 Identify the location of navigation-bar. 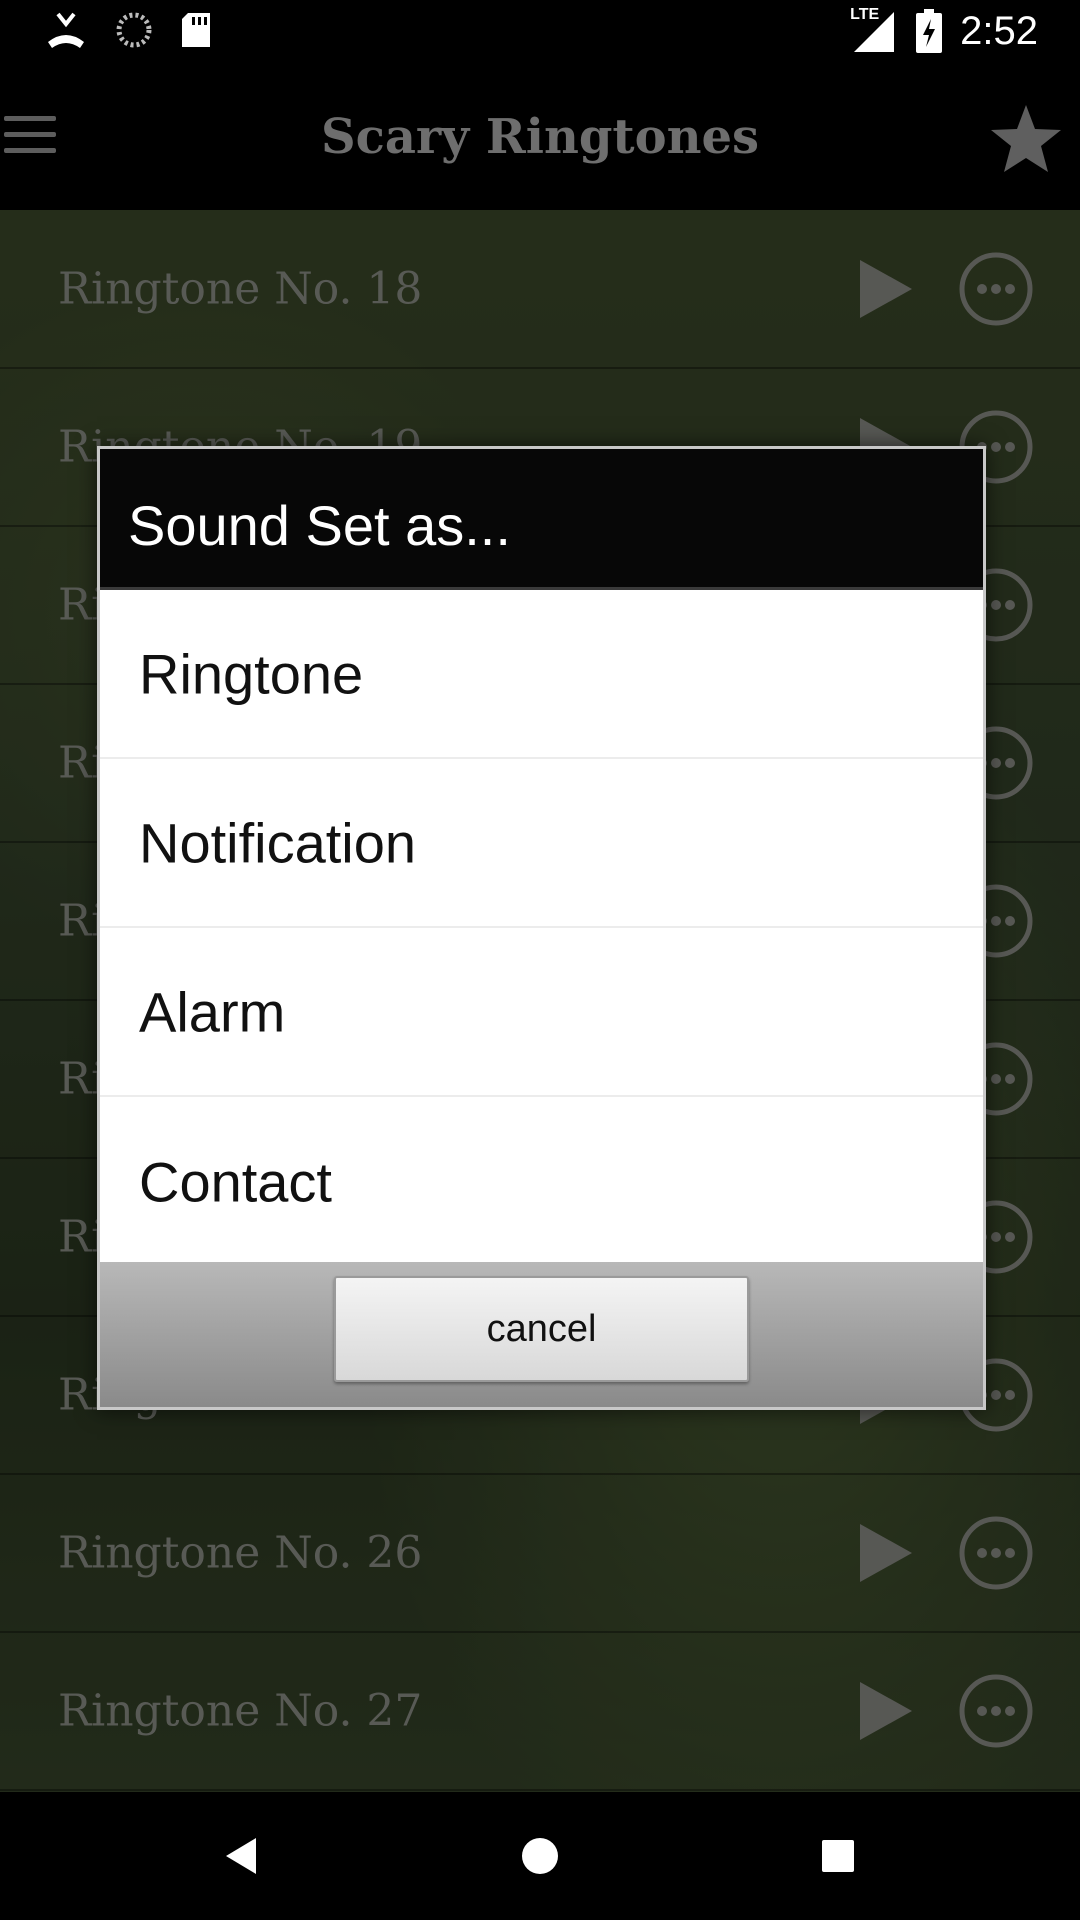
(540, 1856).